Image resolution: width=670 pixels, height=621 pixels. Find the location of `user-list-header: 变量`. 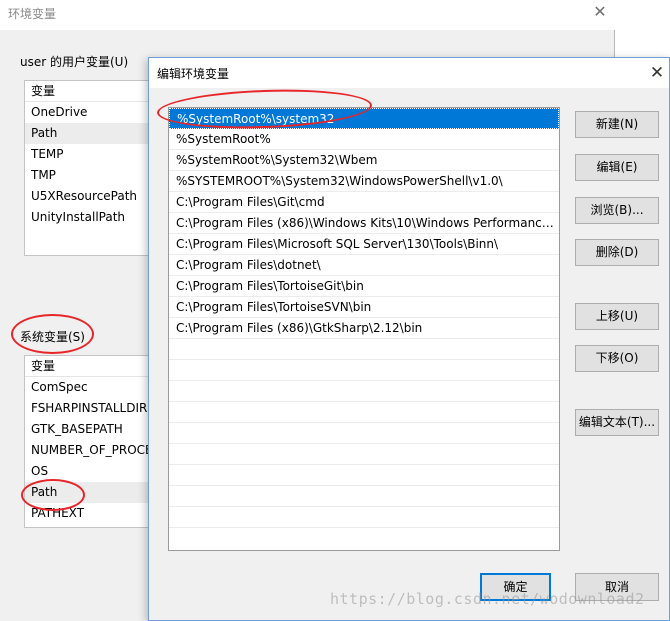

user-list-header: 变量 is located at coordinates (89, 91).